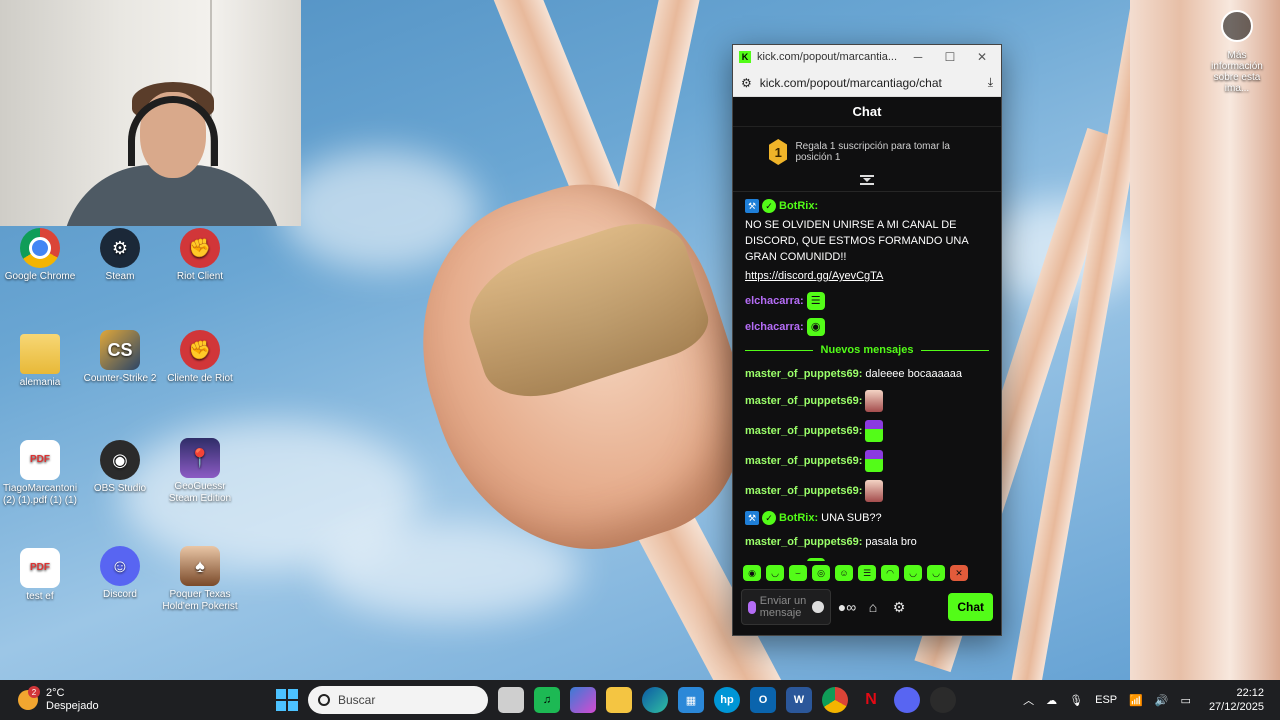 This screenshot has height=720, width=1280. What do you see at coordinates (29, 698) in the screenshot?
I see `weather-moon-icon: 2` at bounding box center [29, 698].